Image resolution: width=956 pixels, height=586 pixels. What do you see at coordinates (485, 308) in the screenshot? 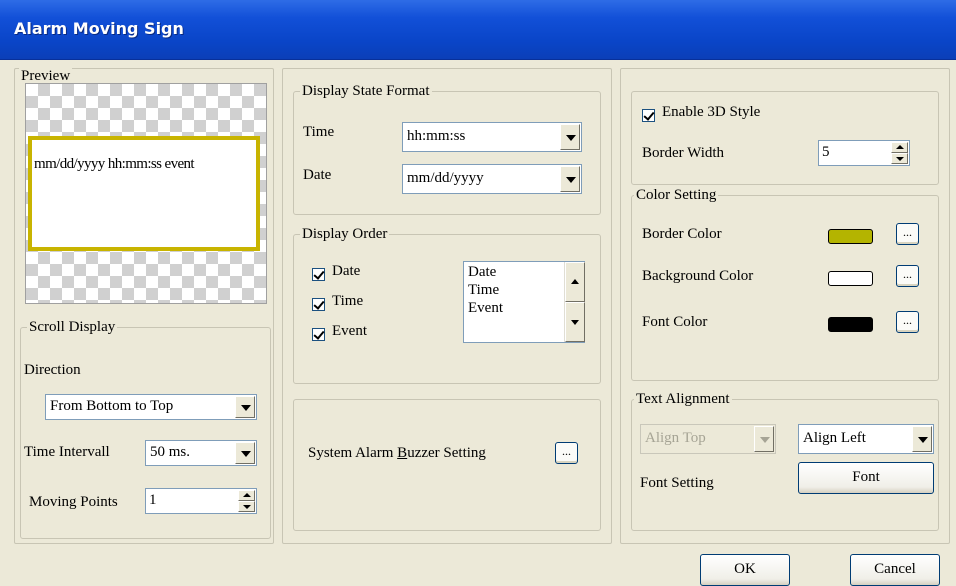
I see `list-item: Event` at bounding box center [485, 308].